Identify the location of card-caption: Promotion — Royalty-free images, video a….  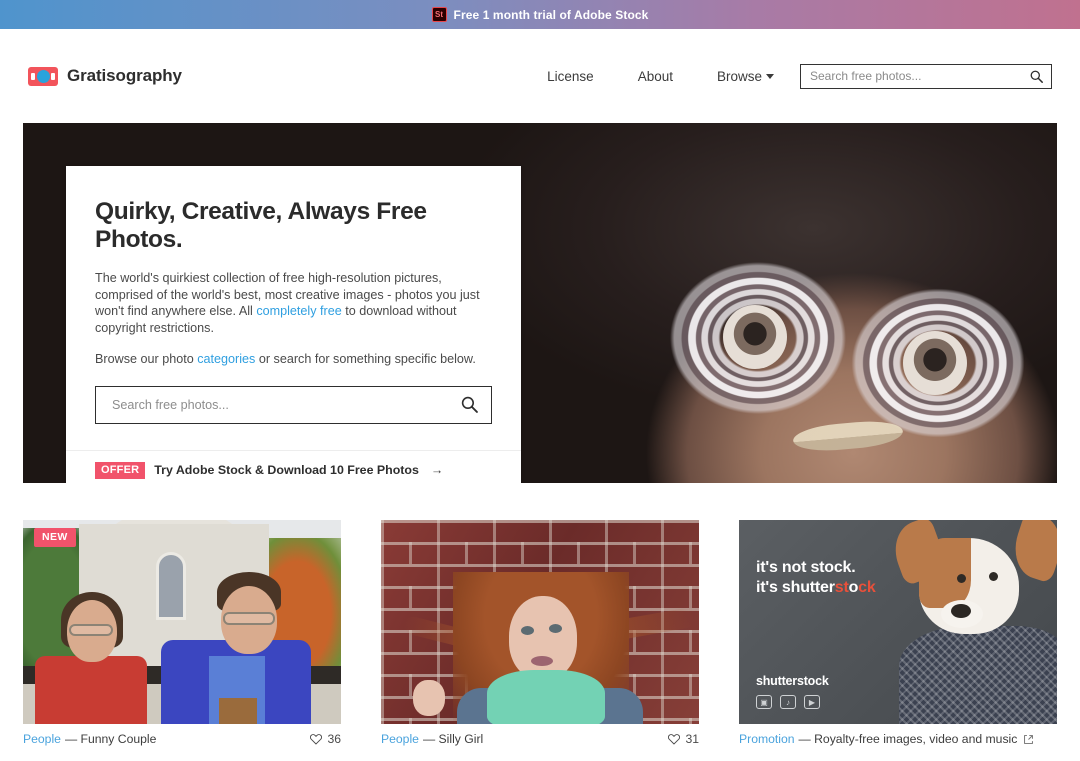
(898, 739).